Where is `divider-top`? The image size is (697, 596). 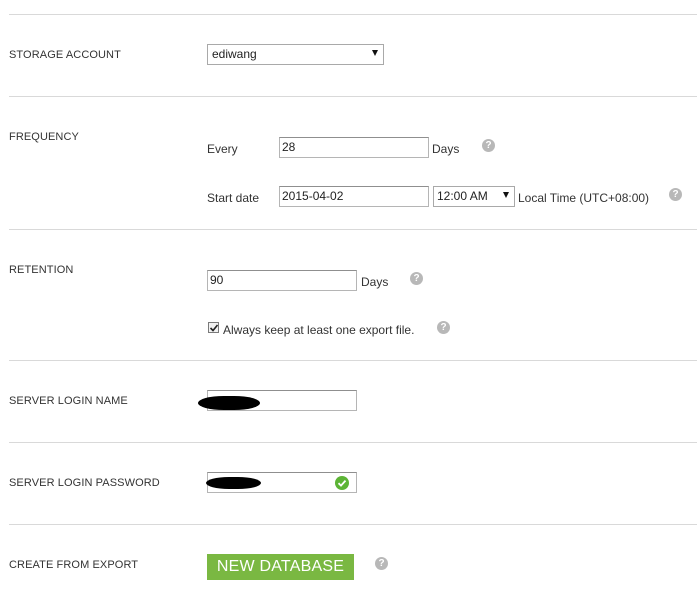 divider-top is located at coordinates (353, 14).